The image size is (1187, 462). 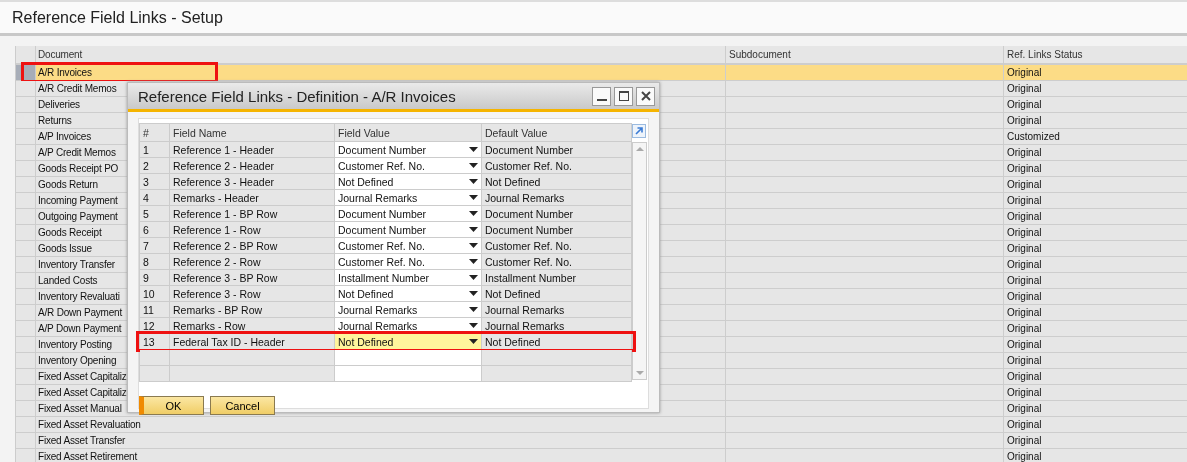 What do you see at coordinates (148, 309) in the screenshot?
I see `row-number: 11` at bounding box center [148, 309].